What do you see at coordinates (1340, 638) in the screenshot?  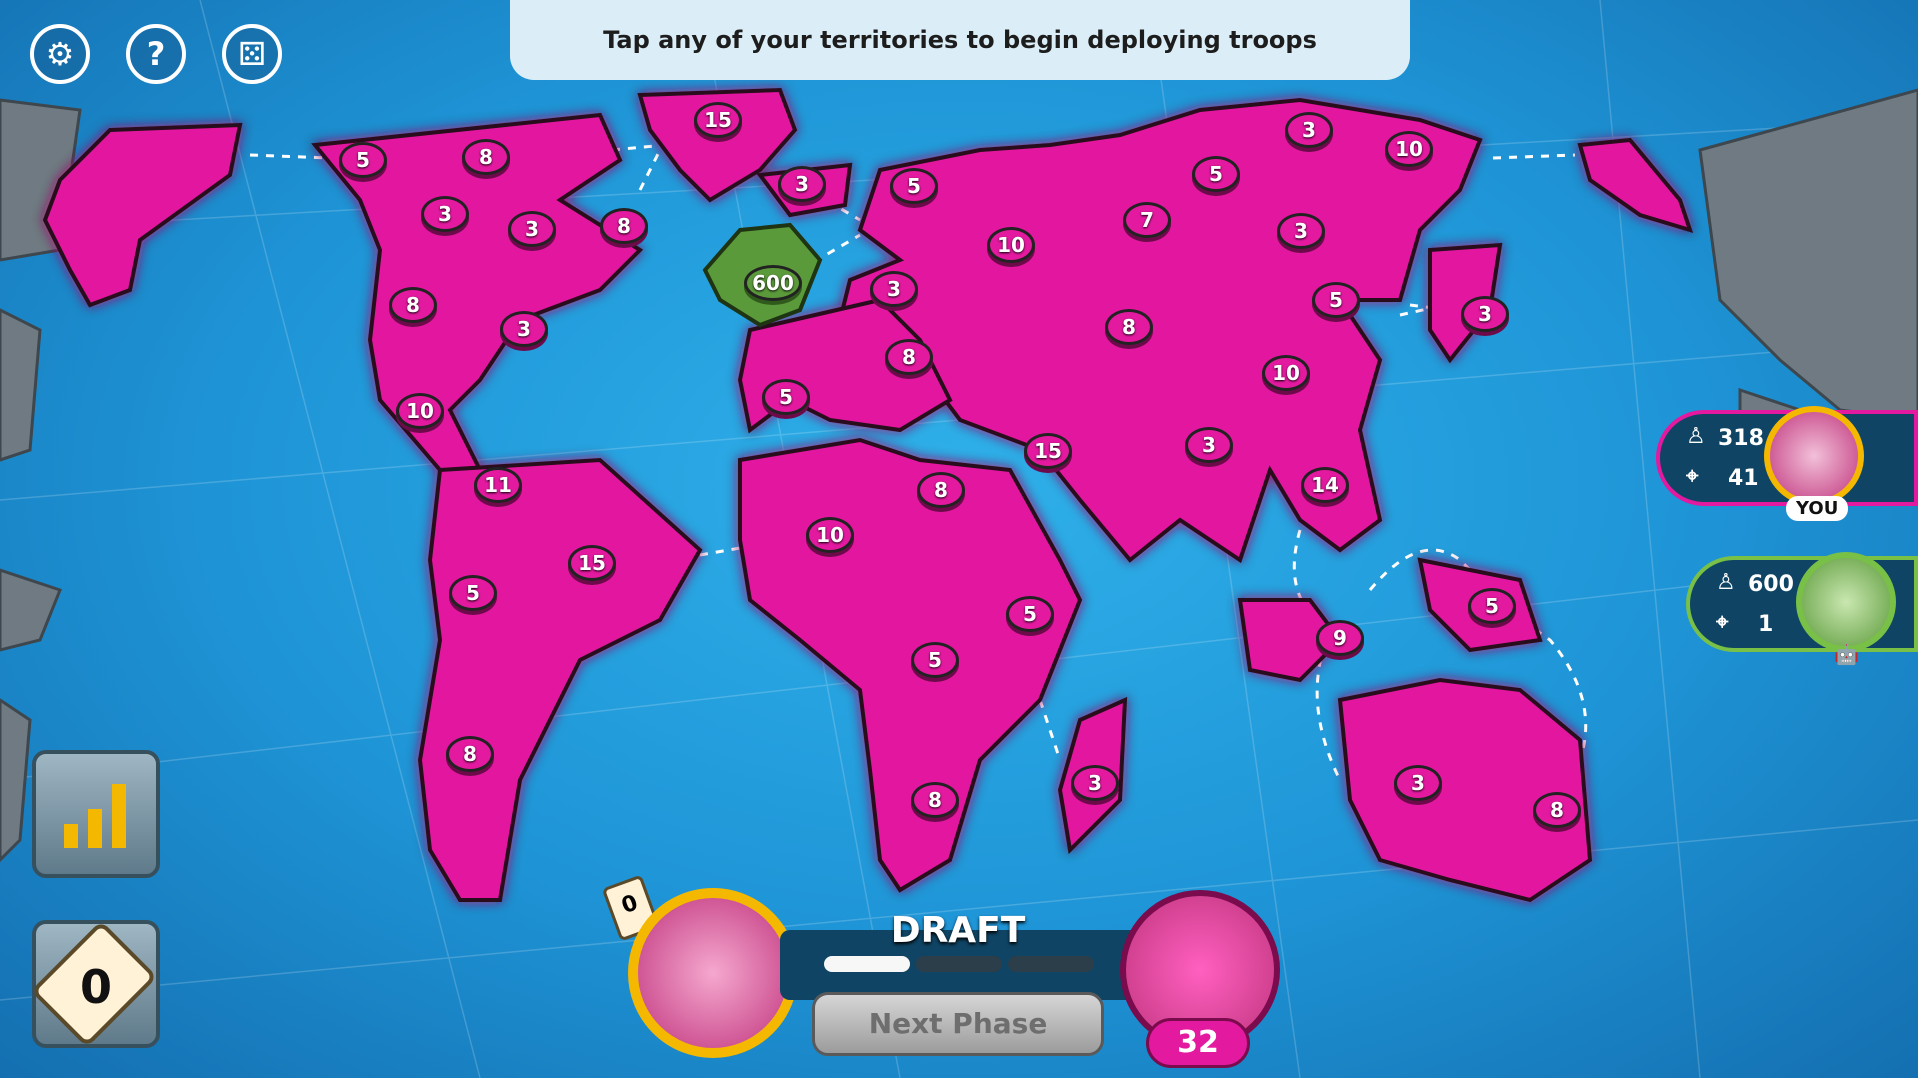 I see `territory-indonesia: 9` at bounding box center [1340, 638].